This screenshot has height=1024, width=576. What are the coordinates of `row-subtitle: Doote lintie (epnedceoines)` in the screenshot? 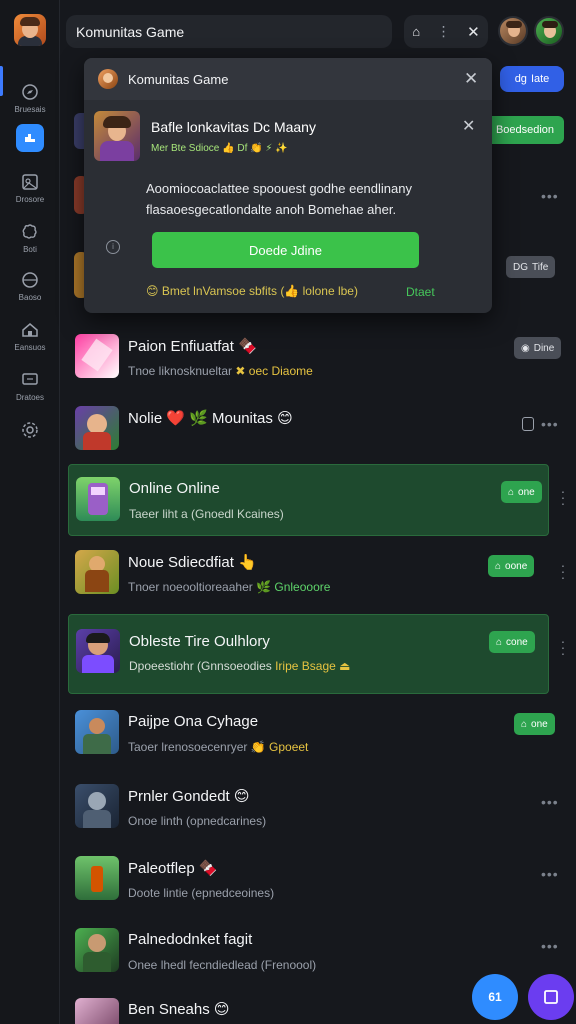 It's located at (201, 893).